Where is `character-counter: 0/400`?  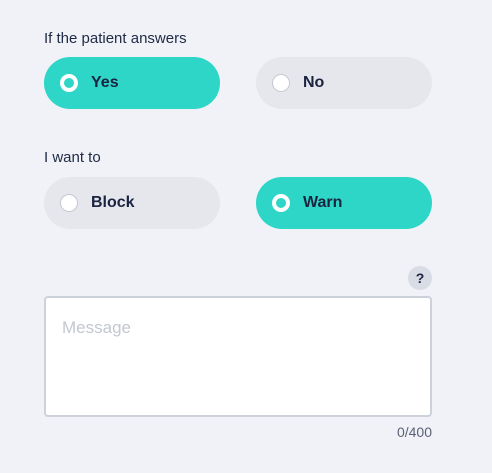 character-counter: 0/400 is located at coordinates (414, 432).